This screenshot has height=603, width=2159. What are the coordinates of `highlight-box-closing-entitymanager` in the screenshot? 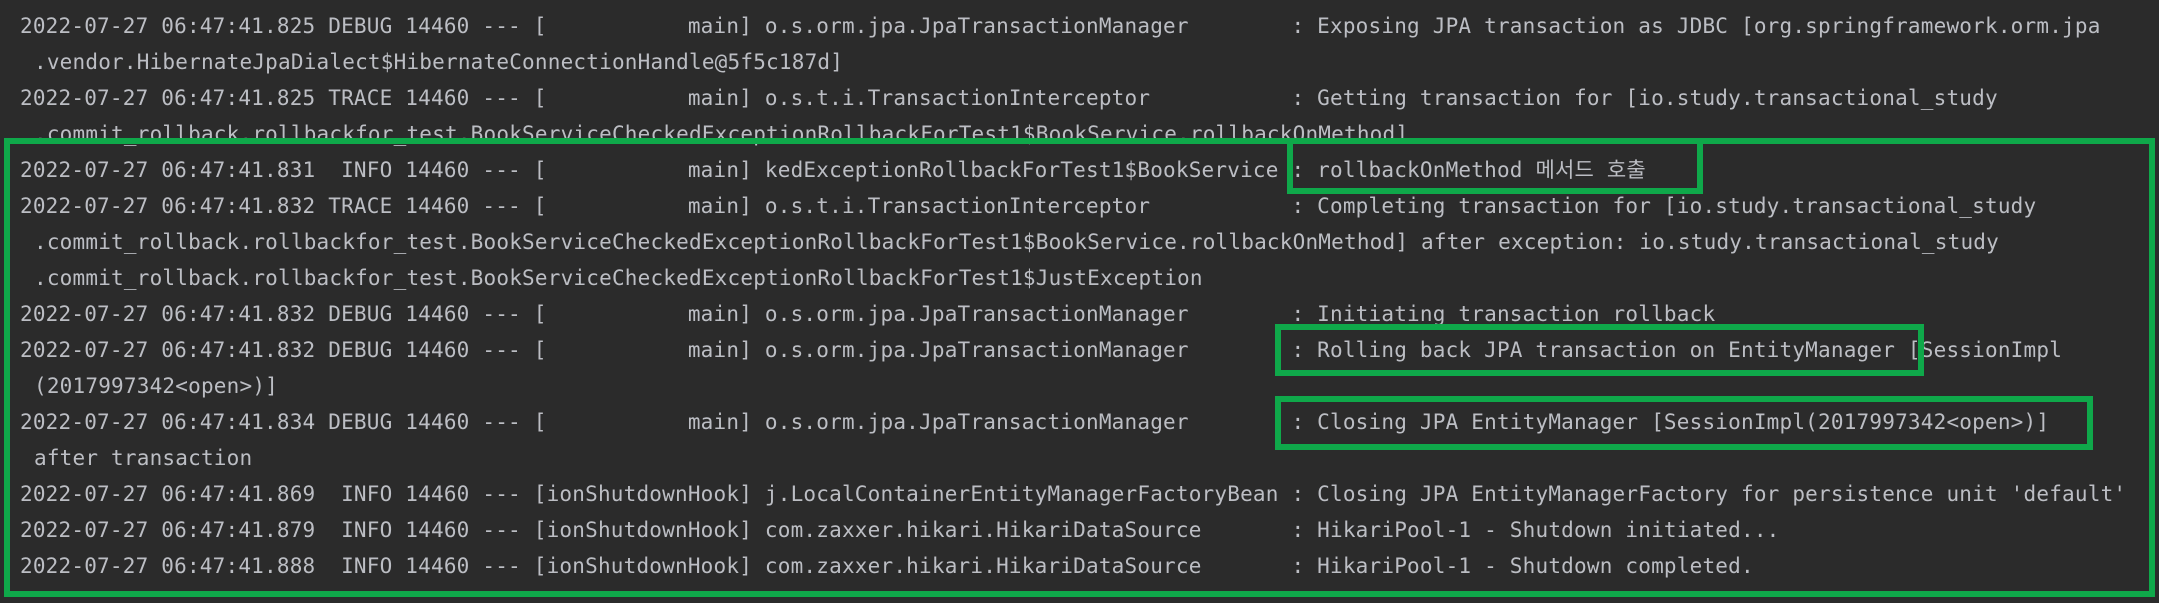 It's located at (1684, 423).